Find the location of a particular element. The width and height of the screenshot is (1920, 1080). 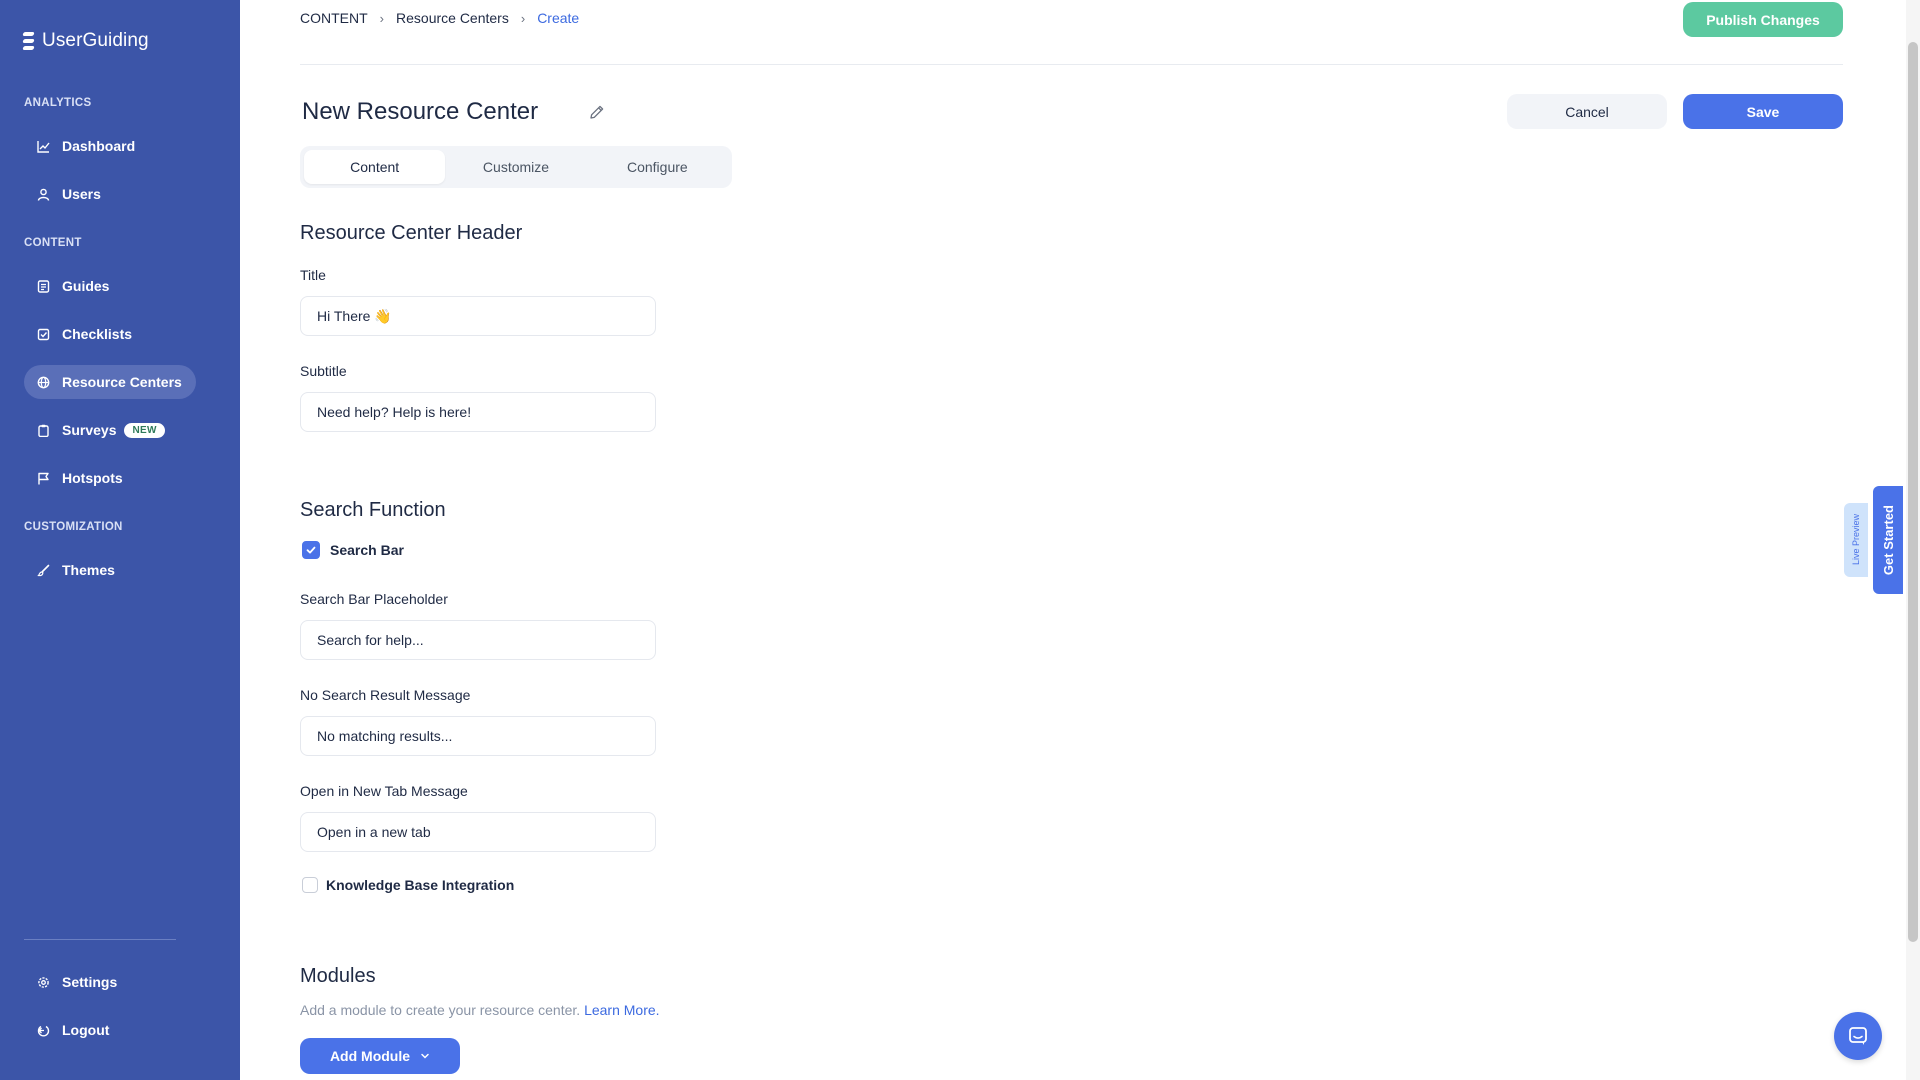

sidebar-item-label: Dashboard is located at coordinates (99, 146).